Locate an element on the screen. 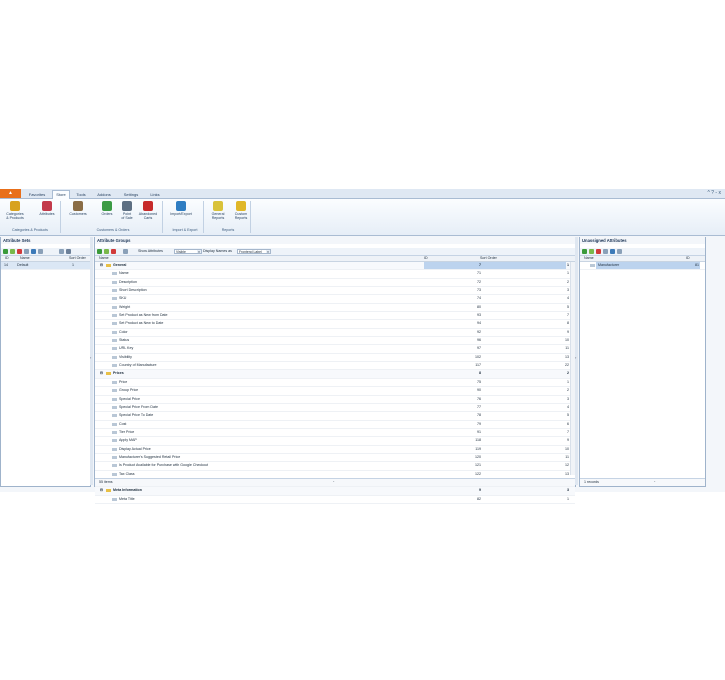 This screenshot has height=680, width=725. group-row: ⊟ General 7 1 is located at coordinates (335, 266).